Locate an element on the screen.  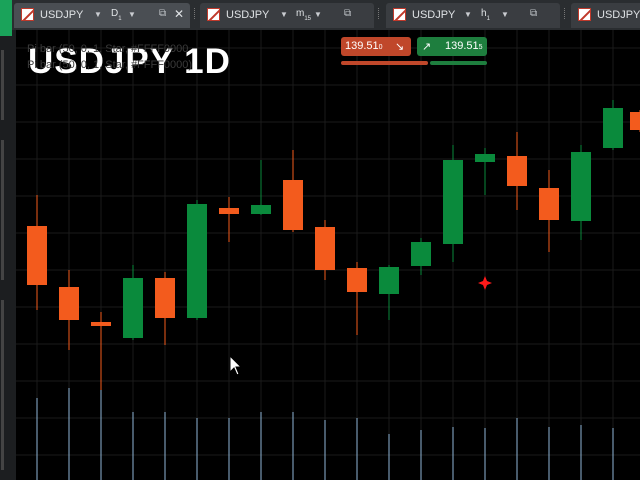
indicator-label: Pi bar (50, 0, 1, Star, #FFFF0000) is located at coordinates (110, 65).